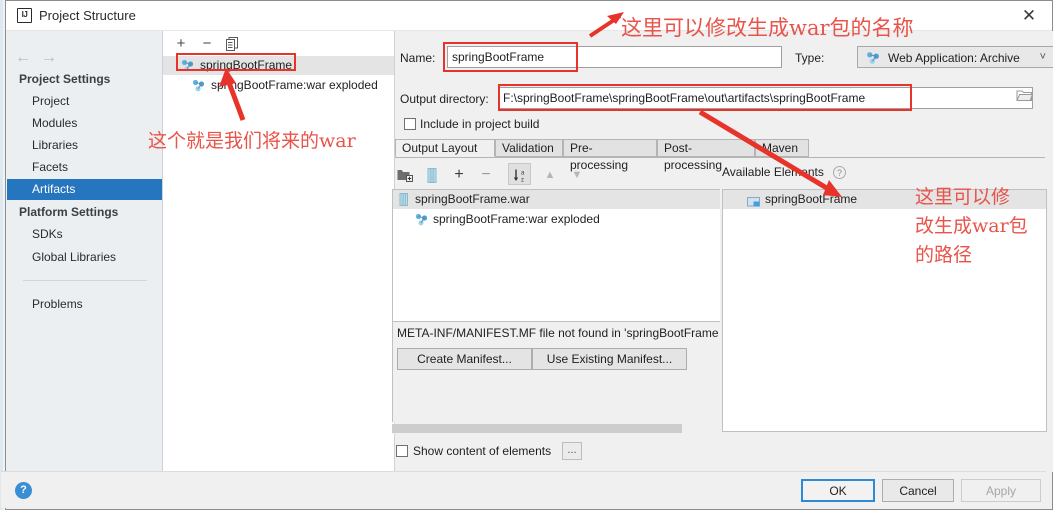  I want to click on add-archive-button, so click(432, 175).